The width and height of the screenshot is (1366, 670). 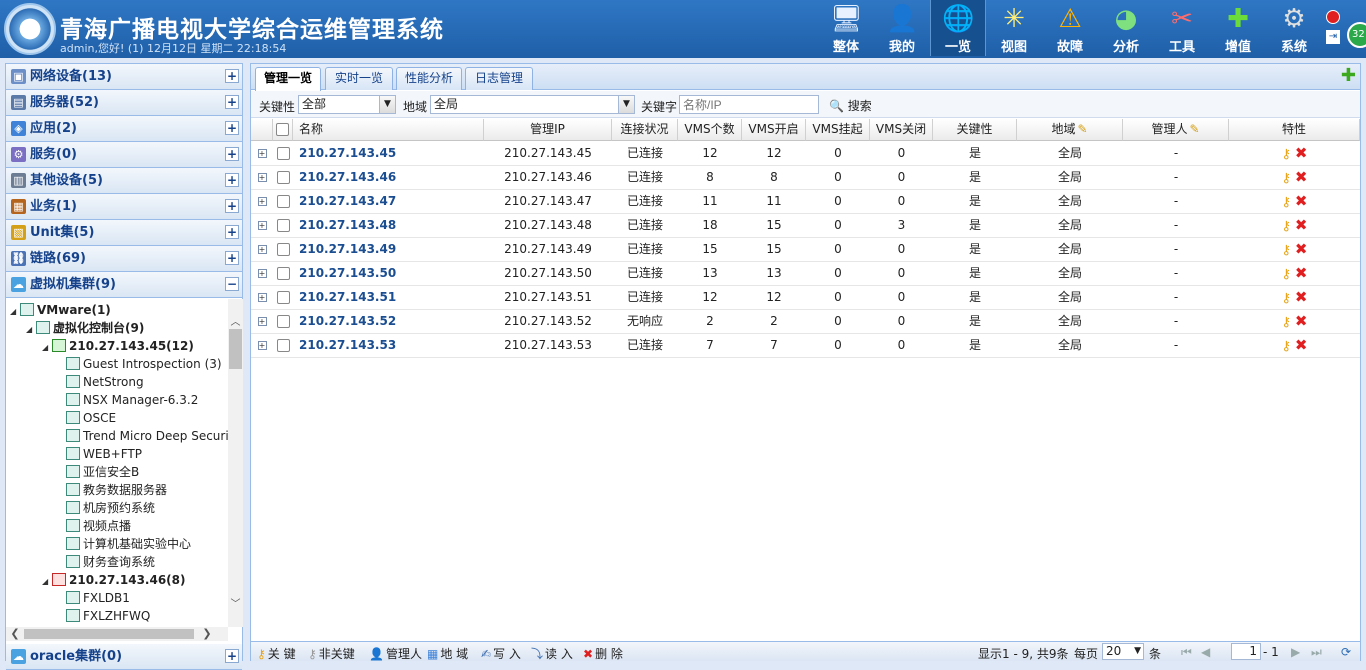 What do you see at coordinates (499, 78) in the screenshot?
I see `tab-log-management: 日志管理` at bounding box center [499, 78].